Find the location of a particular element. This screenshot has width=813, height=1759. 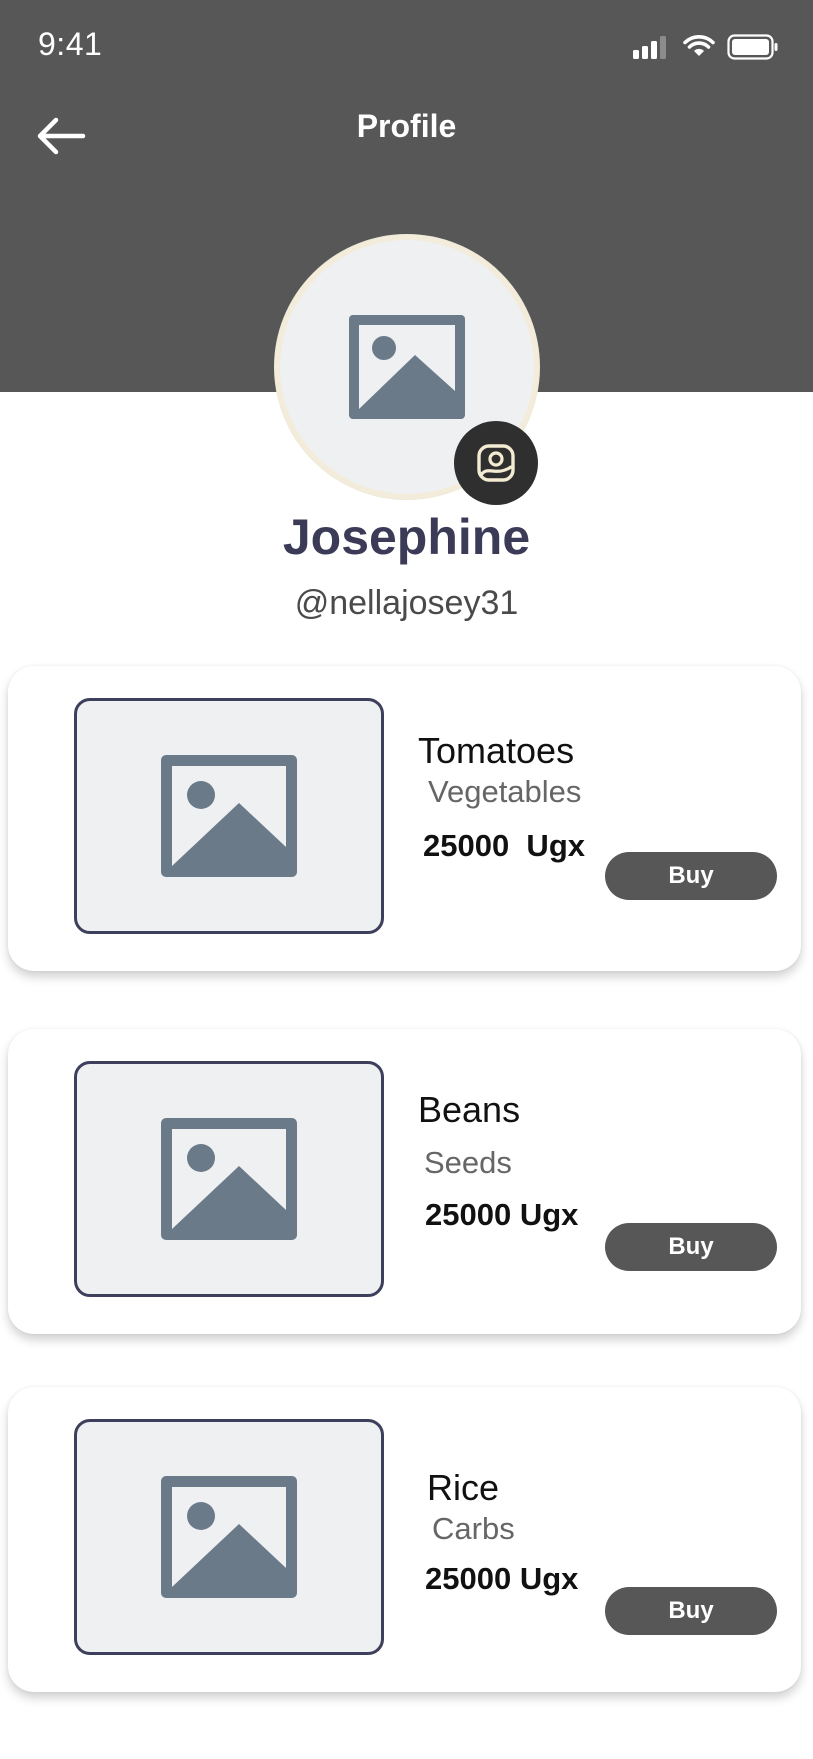

product-category: Seeds is located at coordinates (468, 1162).